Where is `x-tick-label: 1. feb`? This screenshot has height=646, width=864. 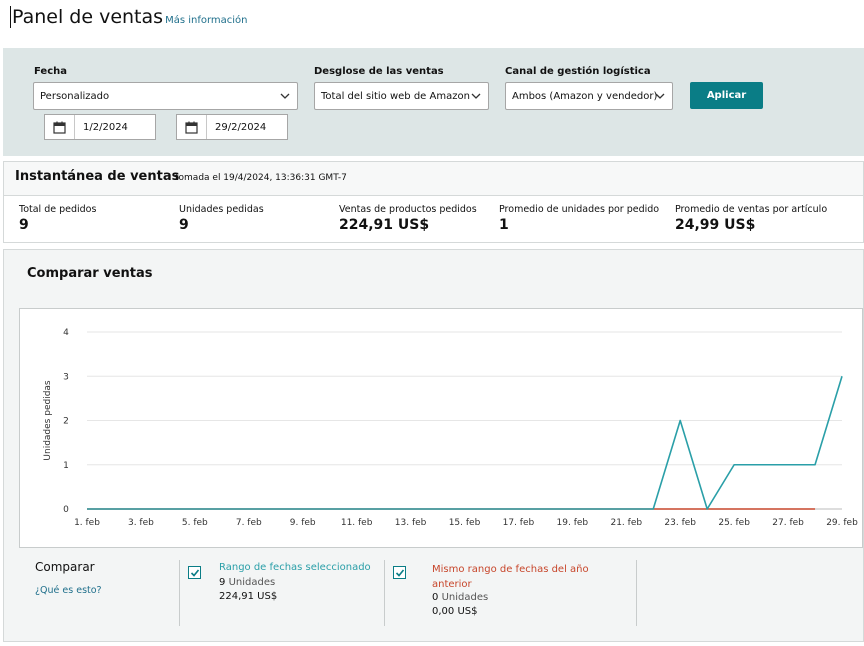 x-tick-label: 1. feb is located at coordinates (87, 523).